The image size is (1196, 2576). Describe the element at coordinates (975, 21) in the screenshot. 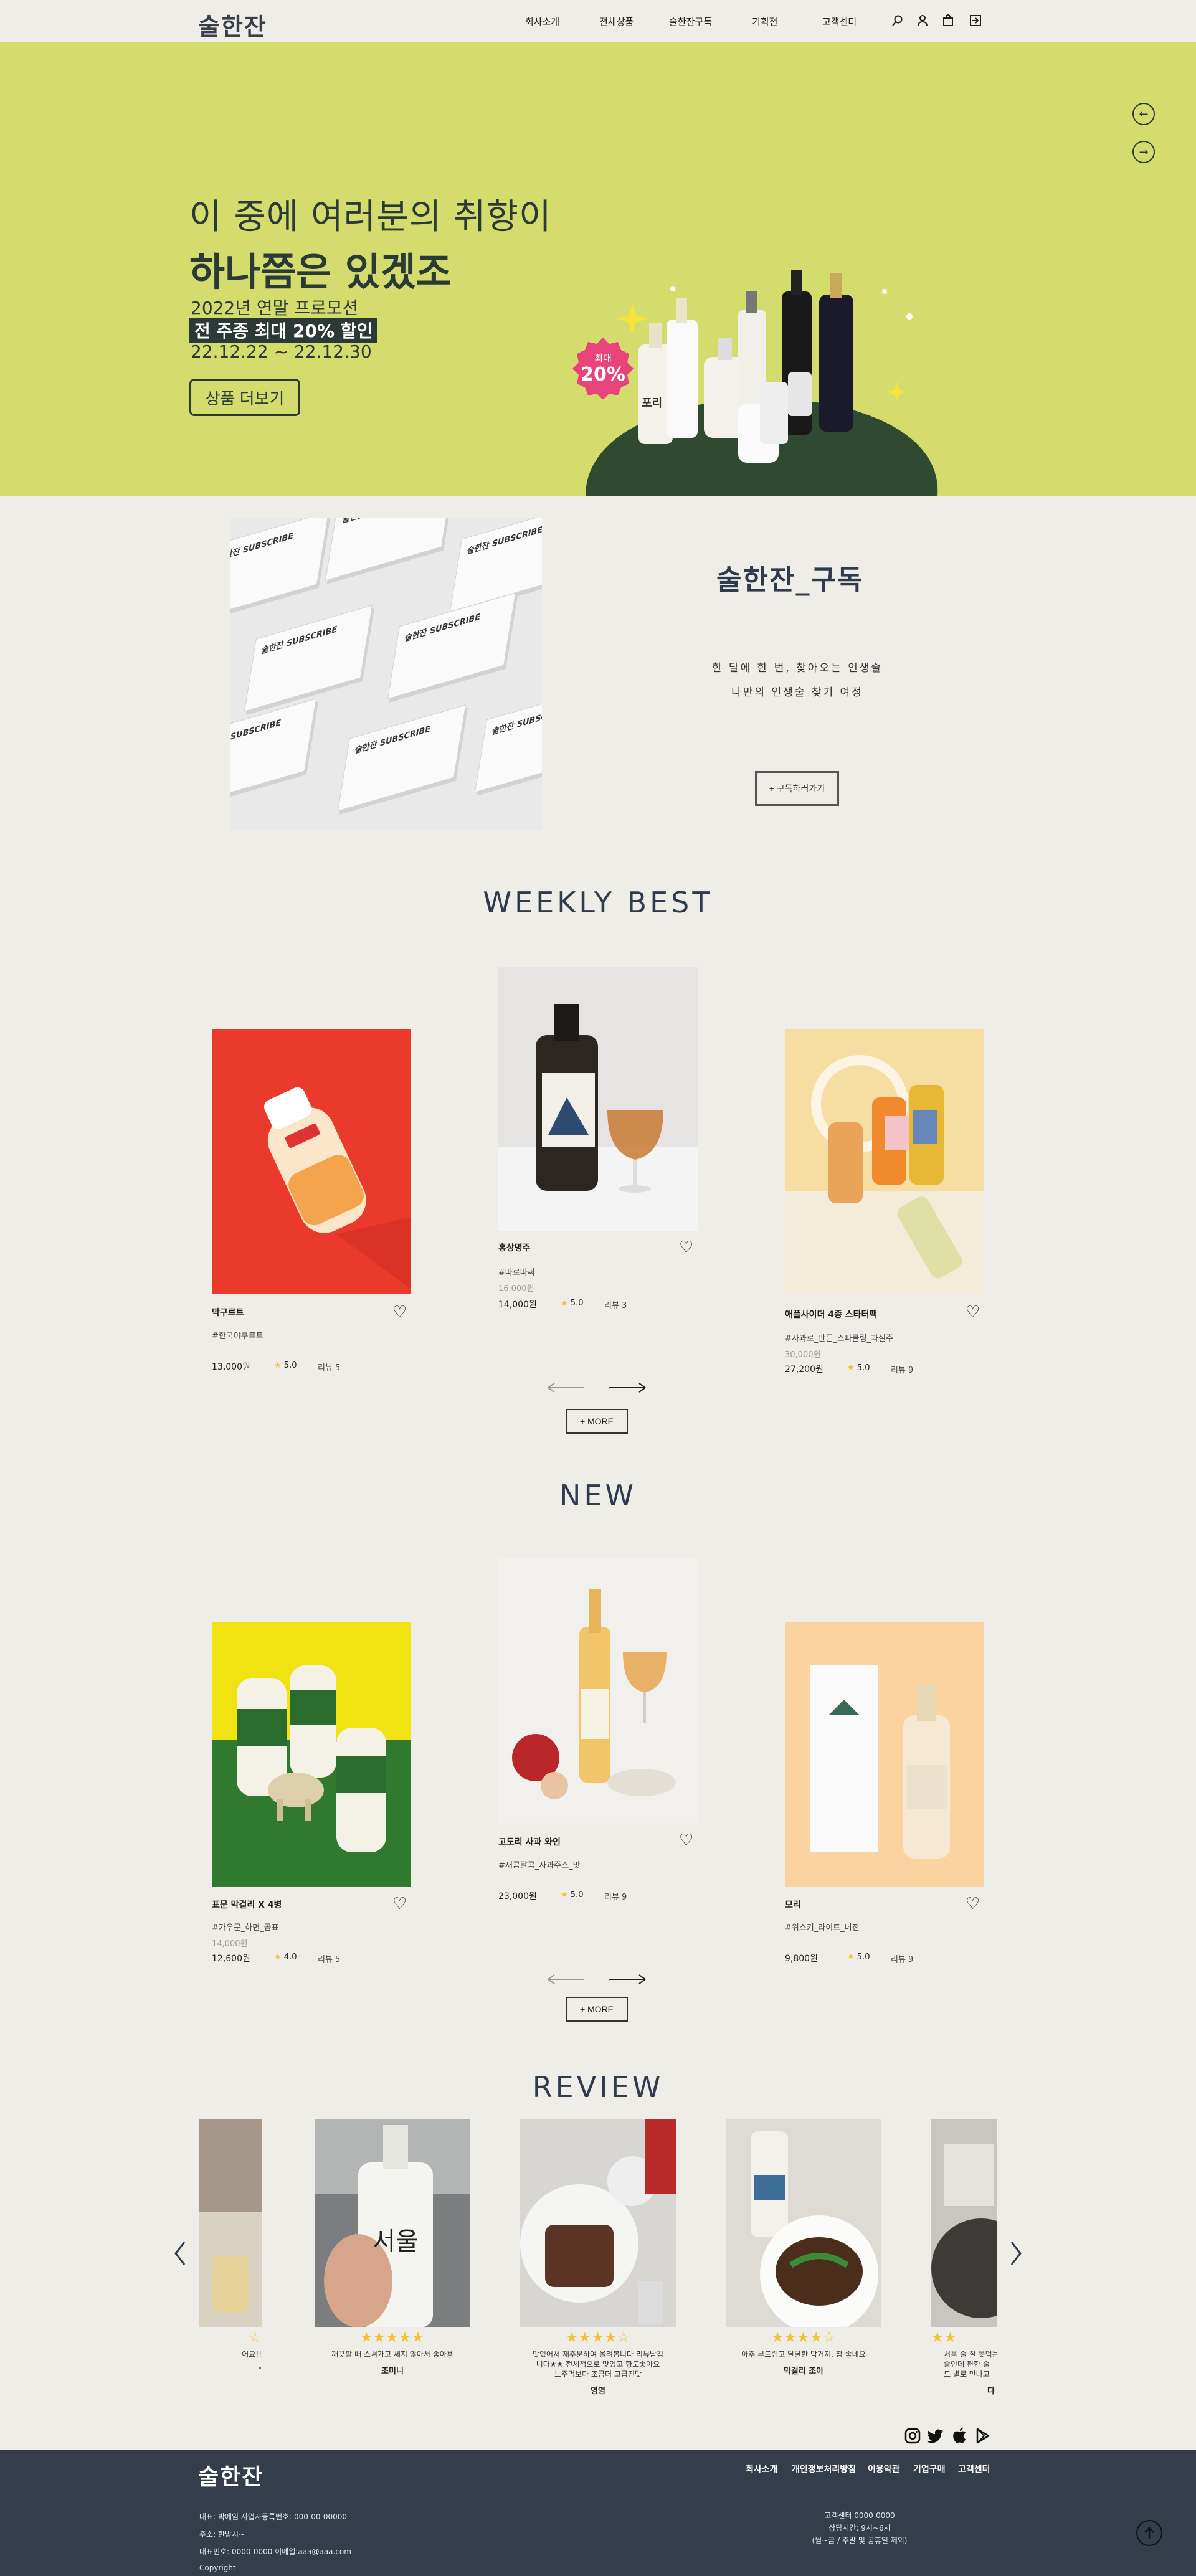

I see `logout-icon` at that location.